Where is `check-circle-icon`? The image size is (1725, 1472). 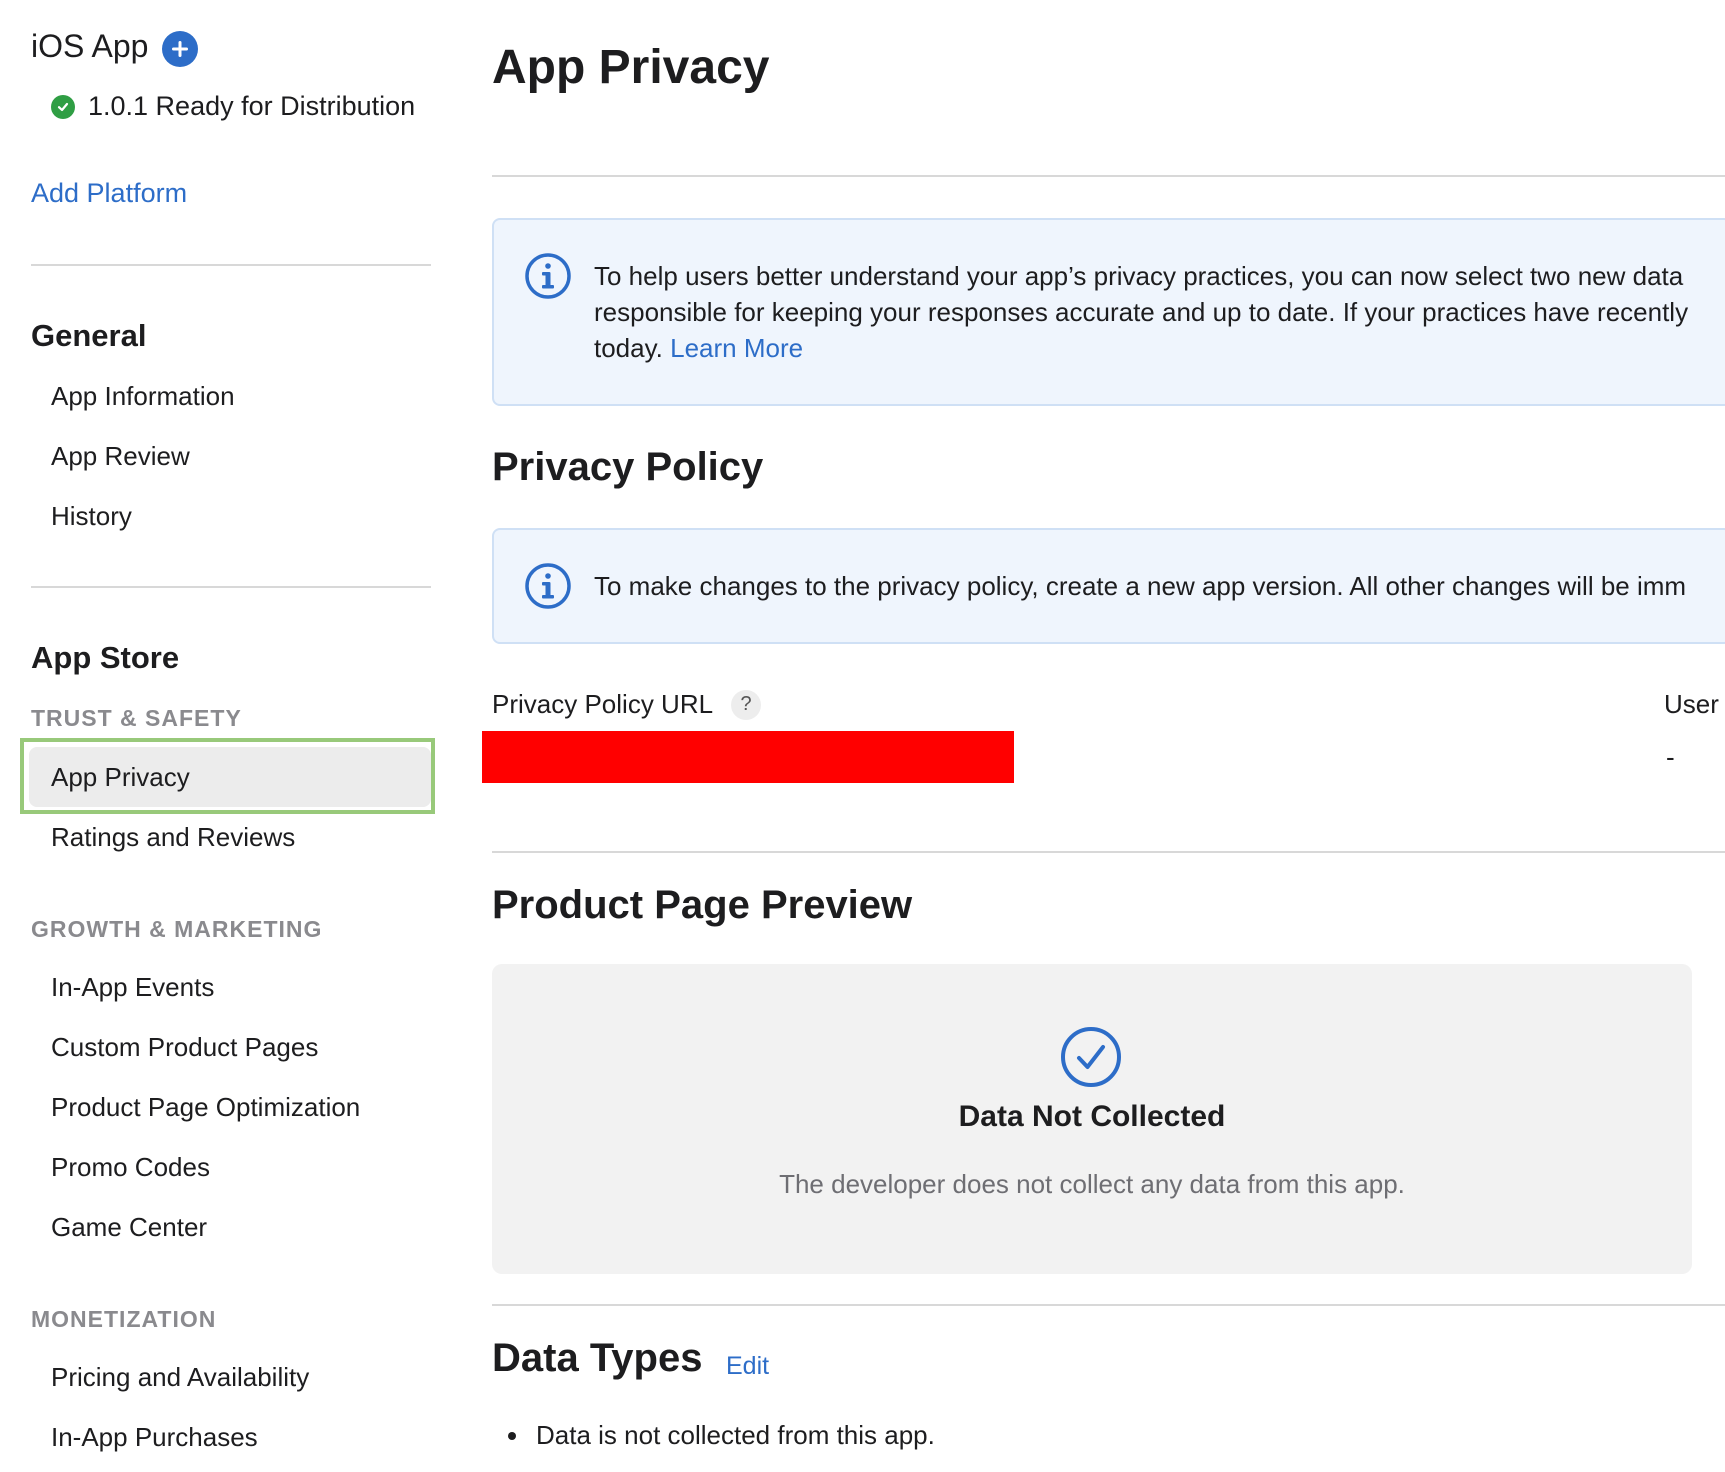
check-circle-icon is located at coordinates (63, 106).